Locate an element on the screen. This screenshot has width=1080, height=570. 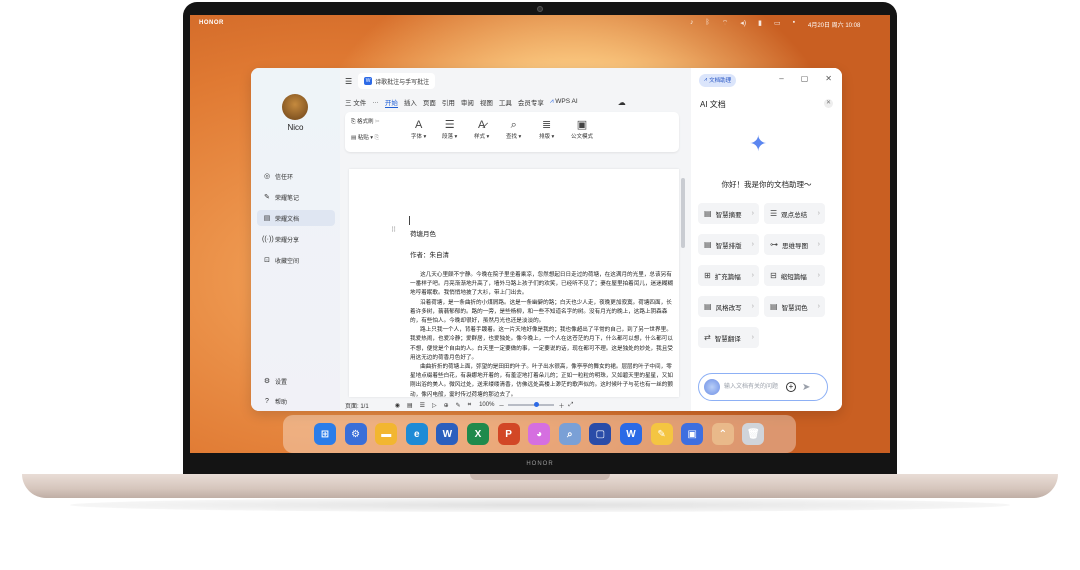
wps-icon: W is located at coordinates (631, 434).